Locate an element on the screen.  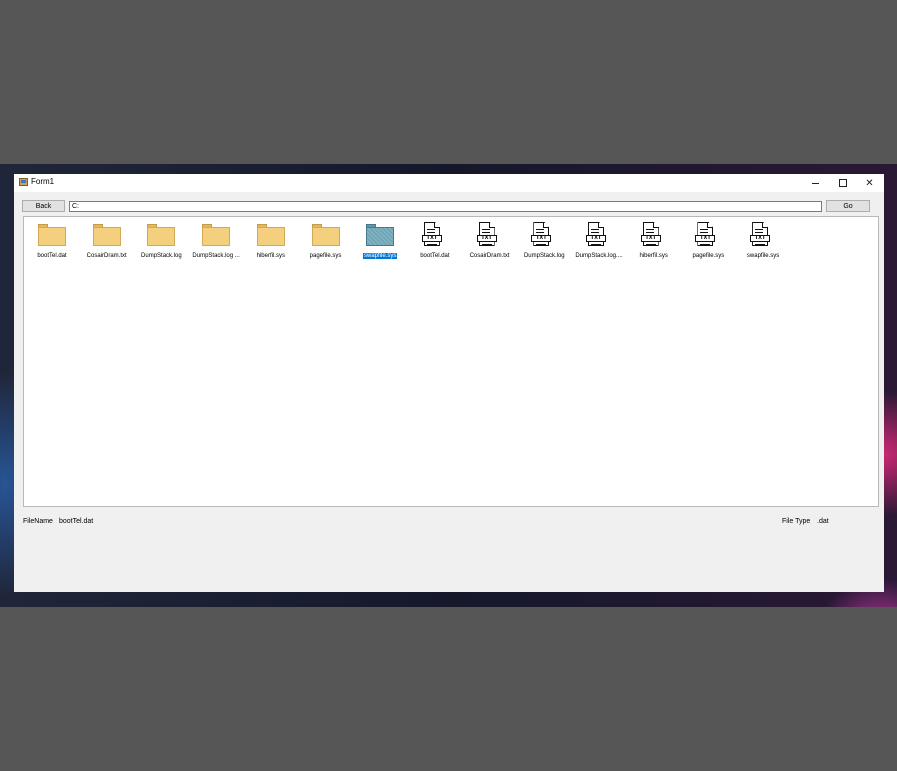
minimize-button is located at coordinates (815, 183).